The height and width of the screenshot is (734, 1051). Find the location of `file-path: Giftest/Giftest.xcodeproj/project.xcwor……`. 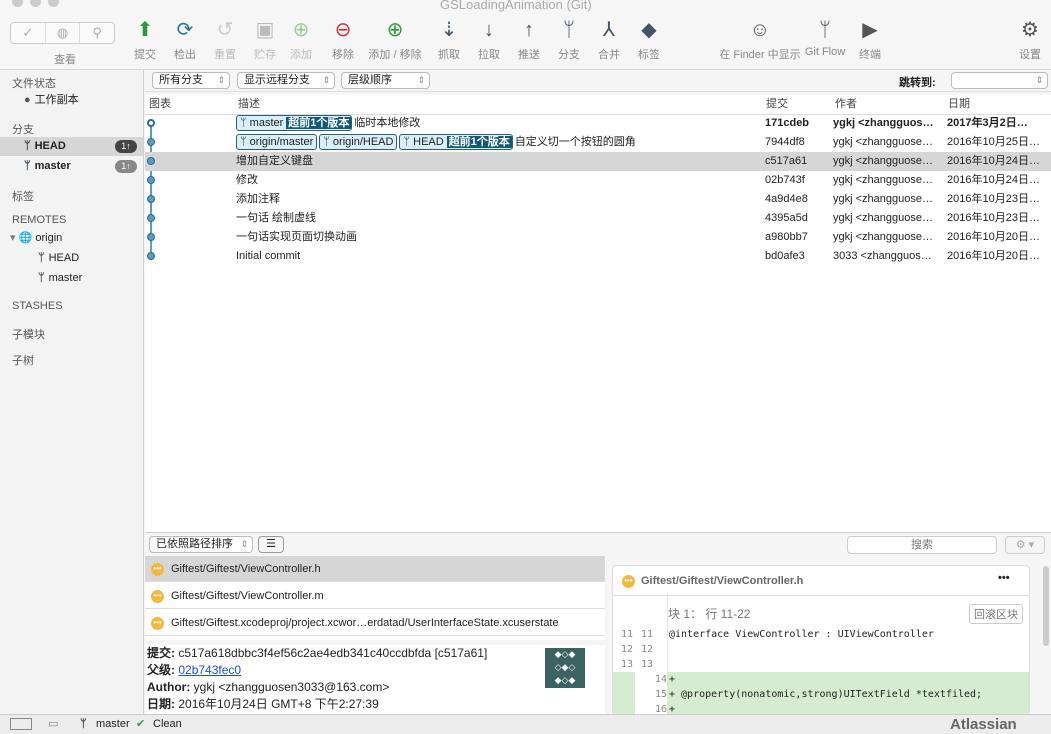

file-path: Giftest/Giftest.xcodeproj/project.xcwor…… is located at coordinates (365, 623).